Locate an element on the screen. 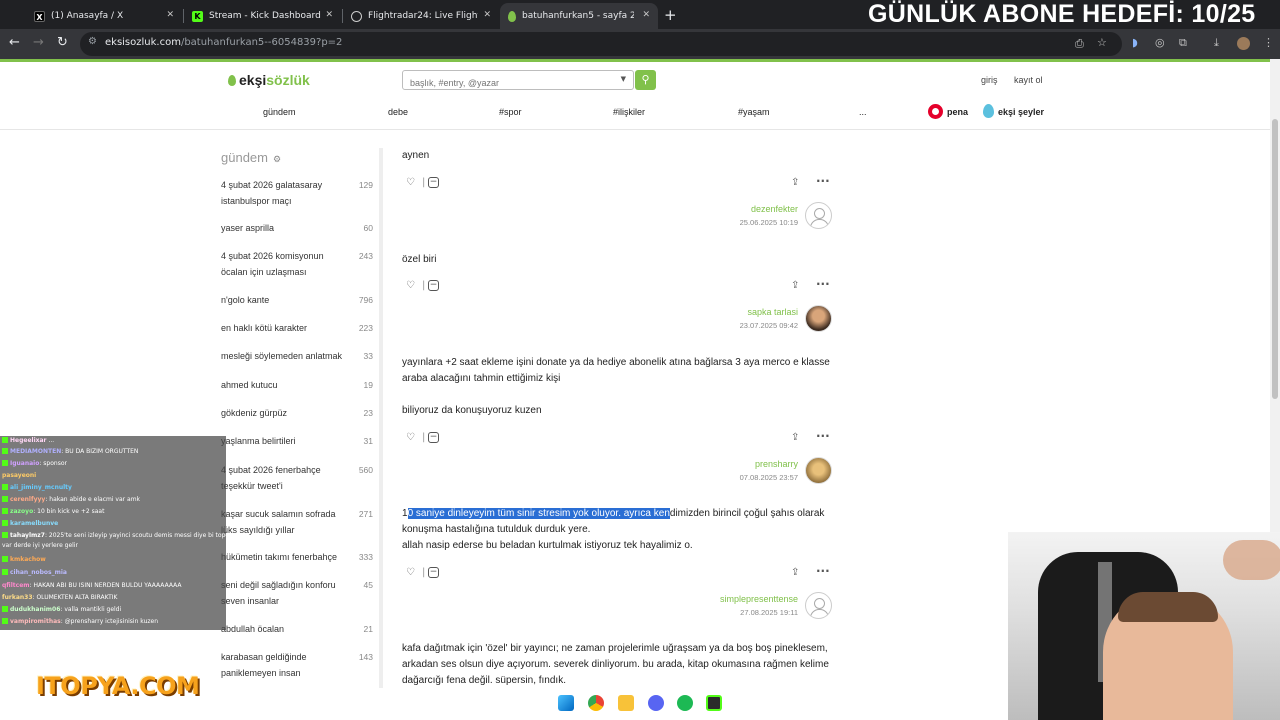 This screenshot has width=1280, height=720. search-button: ⚲ is located at coordinates (645, 80).